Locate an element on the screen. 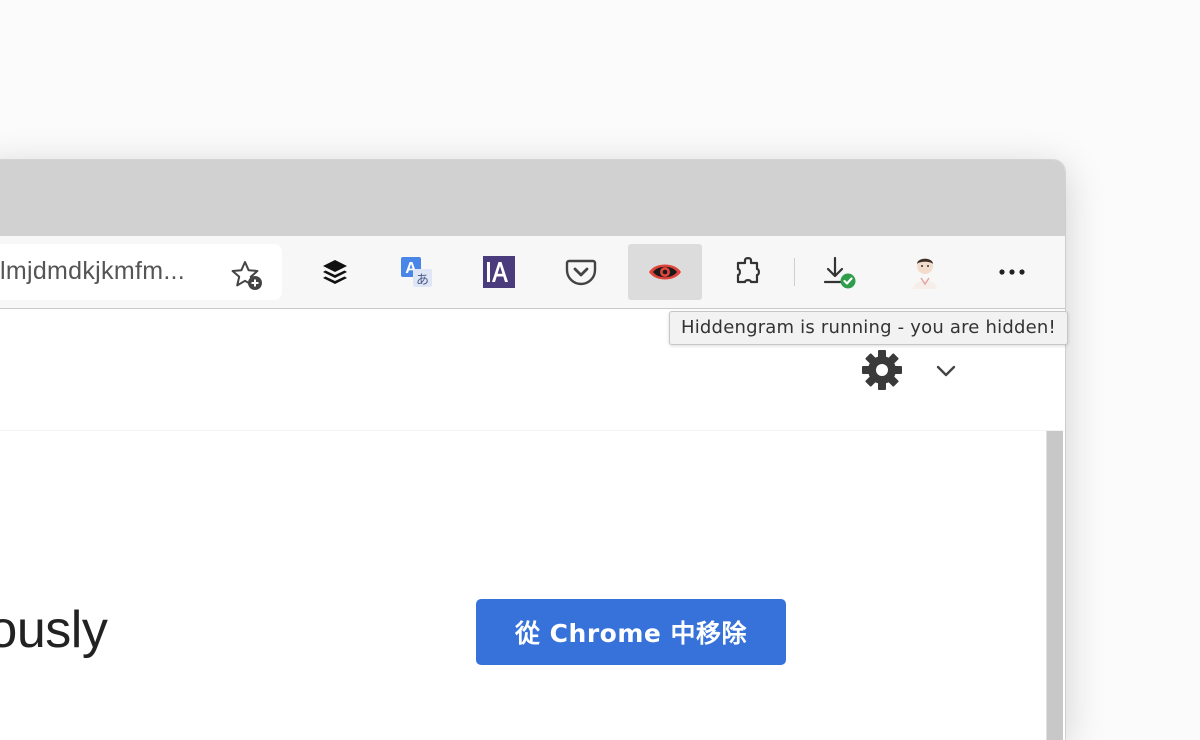 The width and height of the screenshot is (1200, 740). profile-button is located at coordinates (925, 272).